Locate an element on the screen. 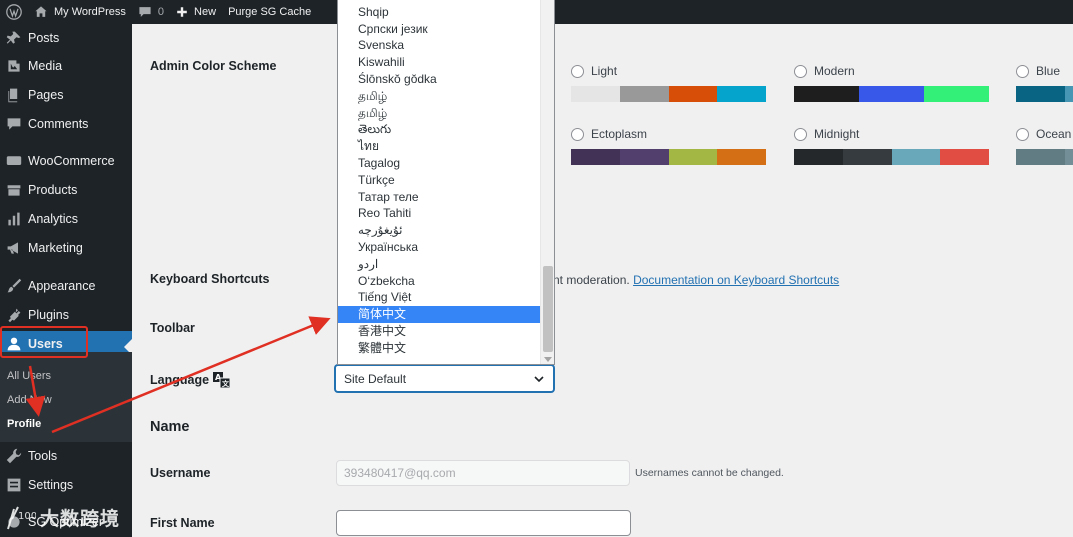 The width and height of the screenshot is (1073, 537). language-option: Svenska is located at coordinates (439, 45).